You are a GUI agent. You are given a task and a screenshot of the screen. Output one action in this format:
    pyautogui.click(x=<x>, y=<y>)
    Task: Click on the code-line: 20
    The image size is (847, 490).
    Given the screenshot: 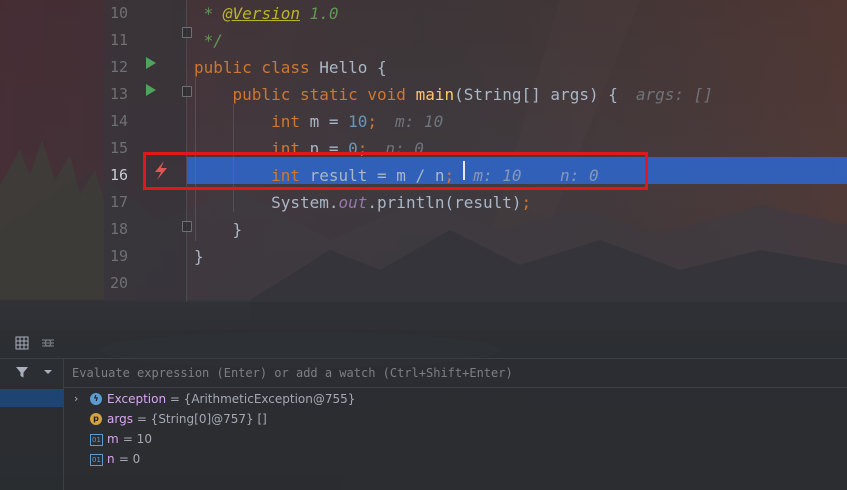 What is the action you would take?
    pyautogui.click(x=423, y=283)
    